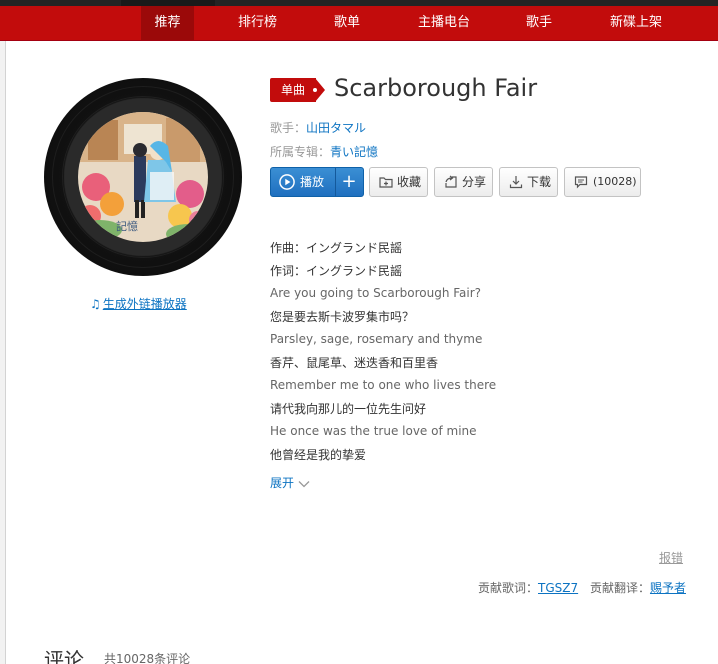  I want to click on lyric-line: 香芹、鼠尾草、迷迭香和百里香, so click(354, 363).